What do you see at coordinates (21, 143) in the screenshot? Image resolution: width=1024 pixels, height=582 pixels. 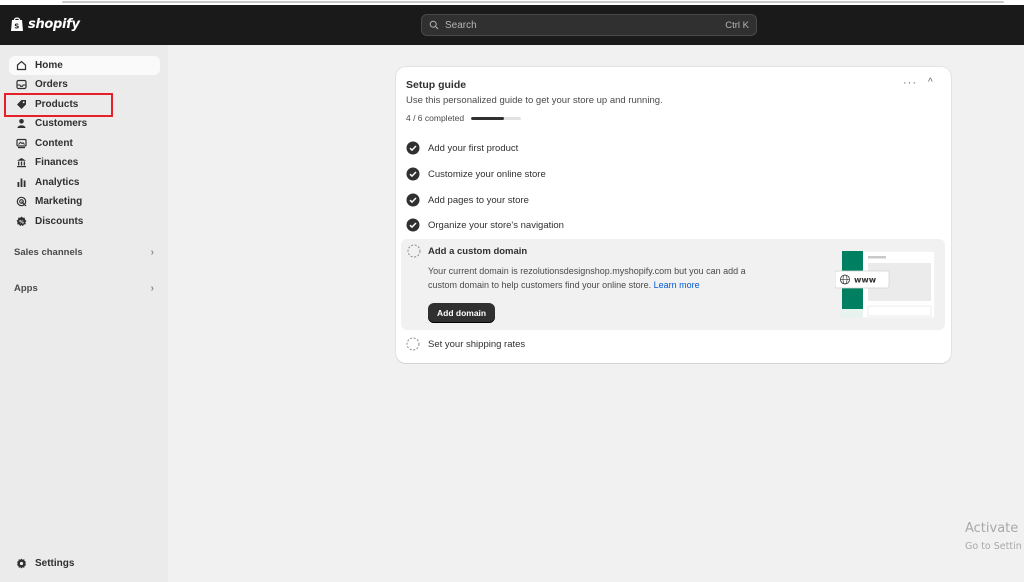 I see `content-icon` at bounding box center [21, 143].